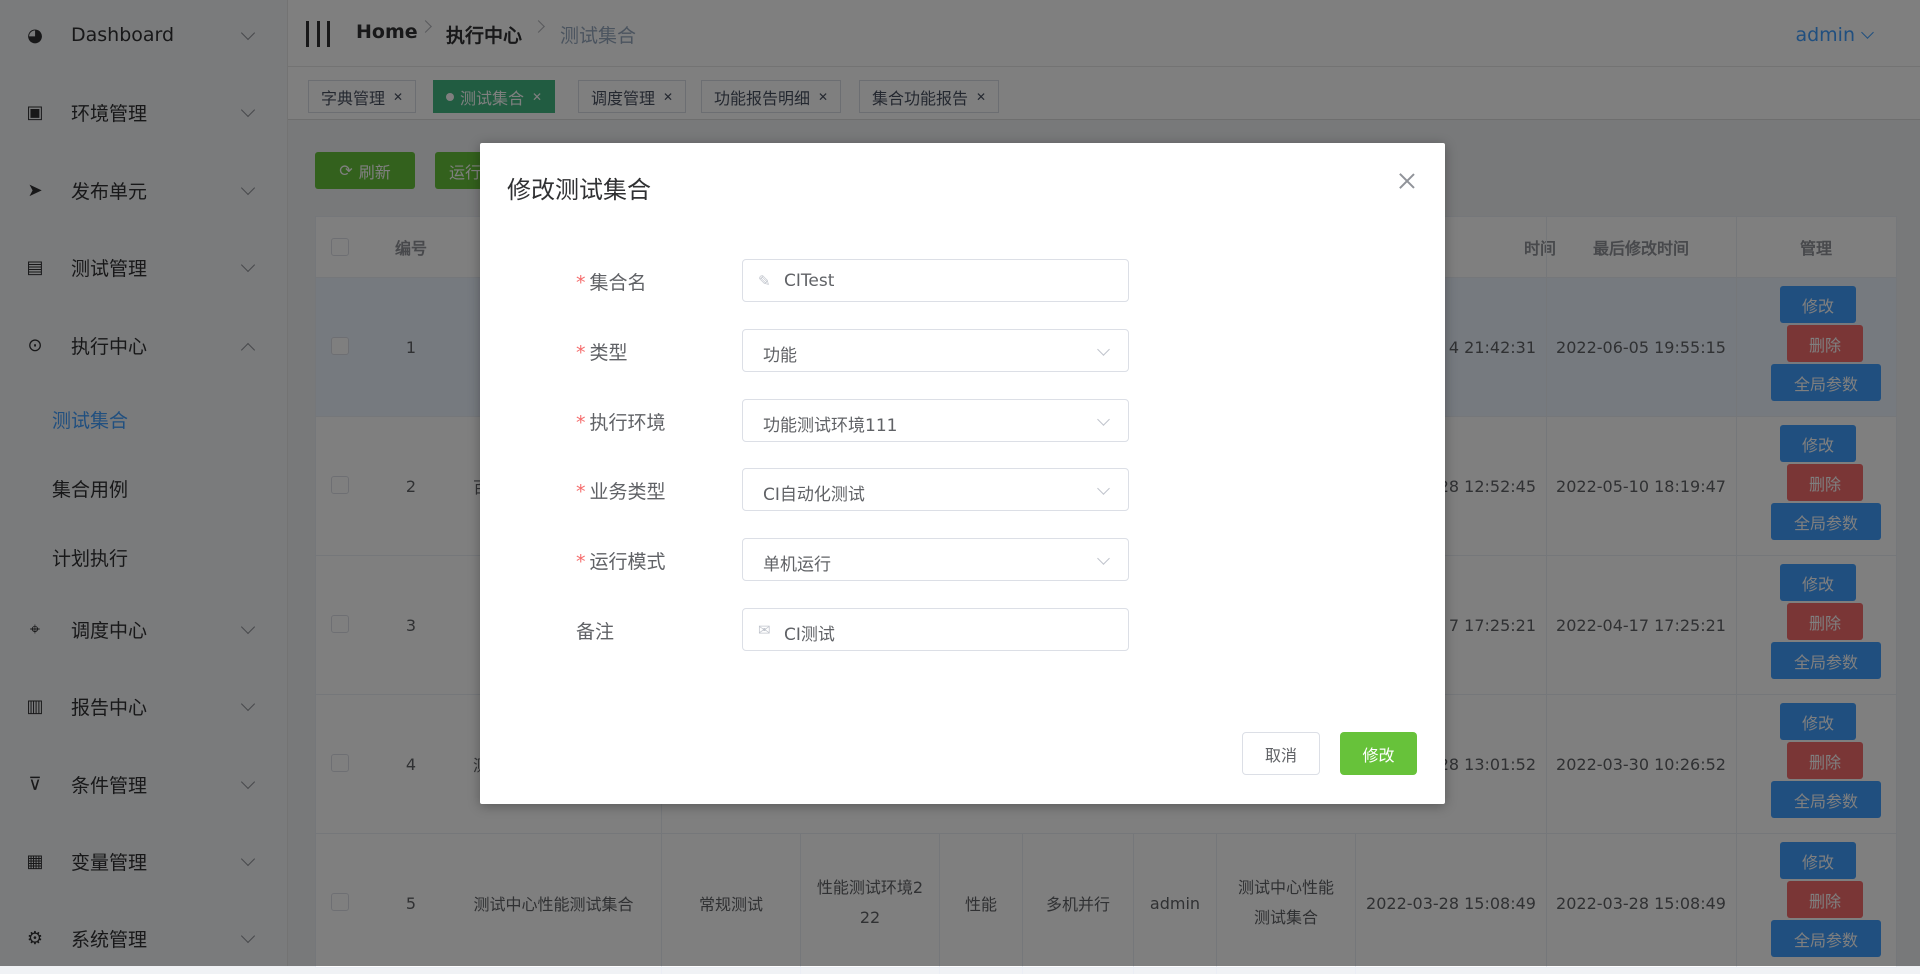 This screenshot has height=974, width=1920. What do you see at coordinates (830, 426) in the screenshot?
I see `select-value: 功能测试环境111` at bounding box center [830, 426].